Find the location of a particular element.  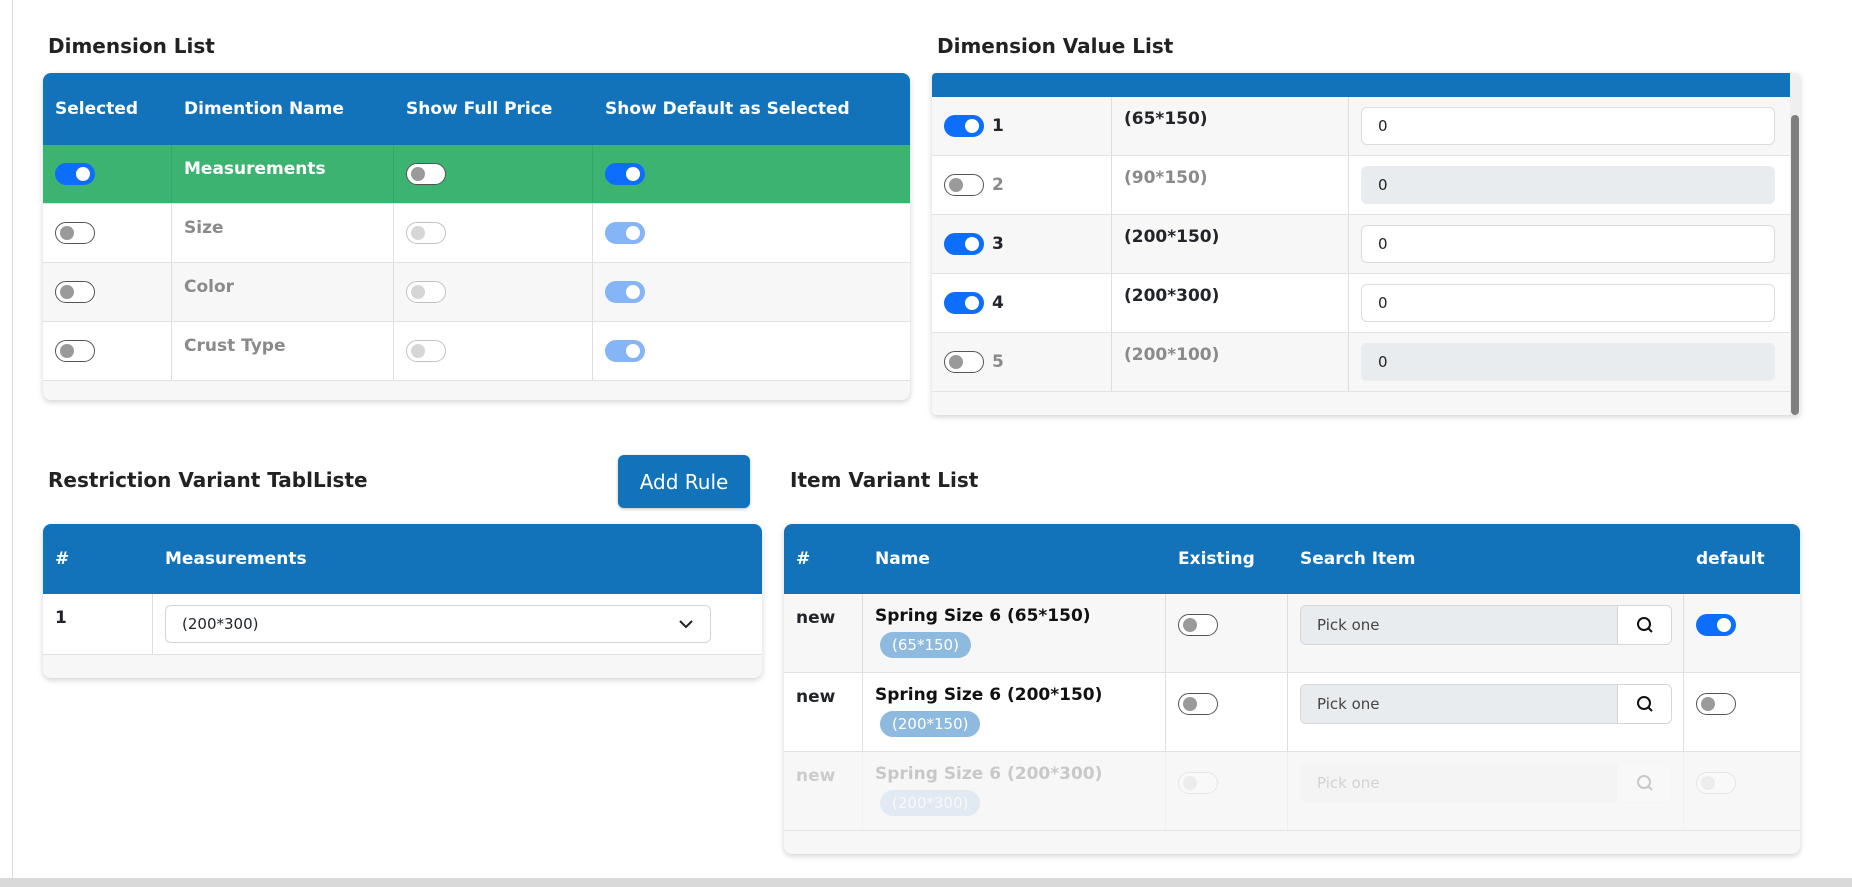

header-selected: Selected is located at coordinates (97, 109).